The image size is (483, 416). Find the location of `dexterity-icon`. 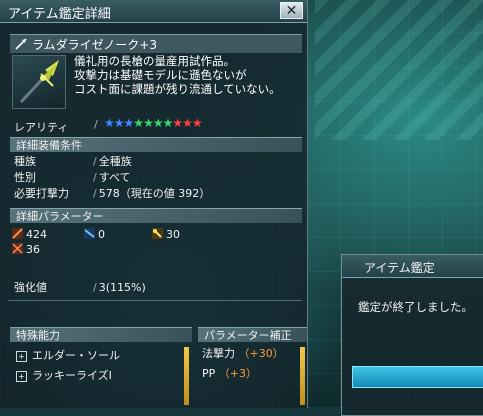

dexterity-icon is located at coordinates (17, 248).